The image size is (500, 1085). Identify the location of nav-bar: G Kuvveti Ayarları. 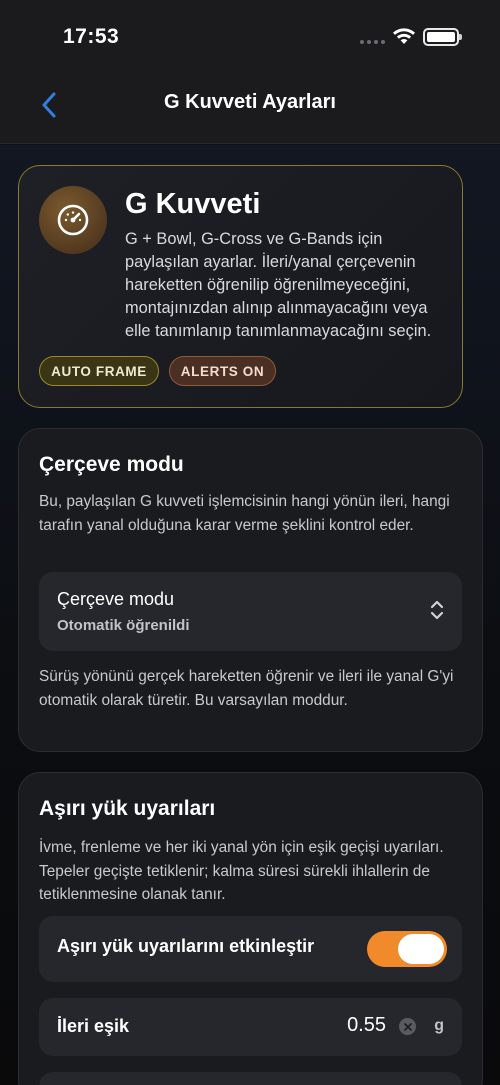
(250, 109).